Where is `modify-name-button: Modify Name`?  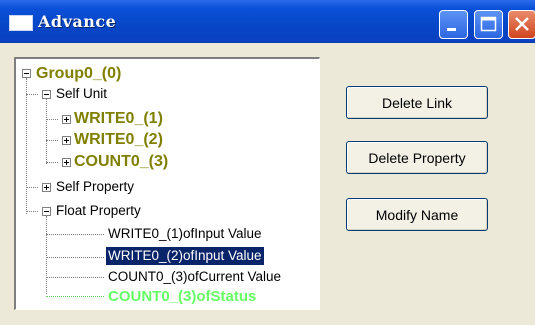 modify-name-button: Modify Name is located at coordinates (417, 214).